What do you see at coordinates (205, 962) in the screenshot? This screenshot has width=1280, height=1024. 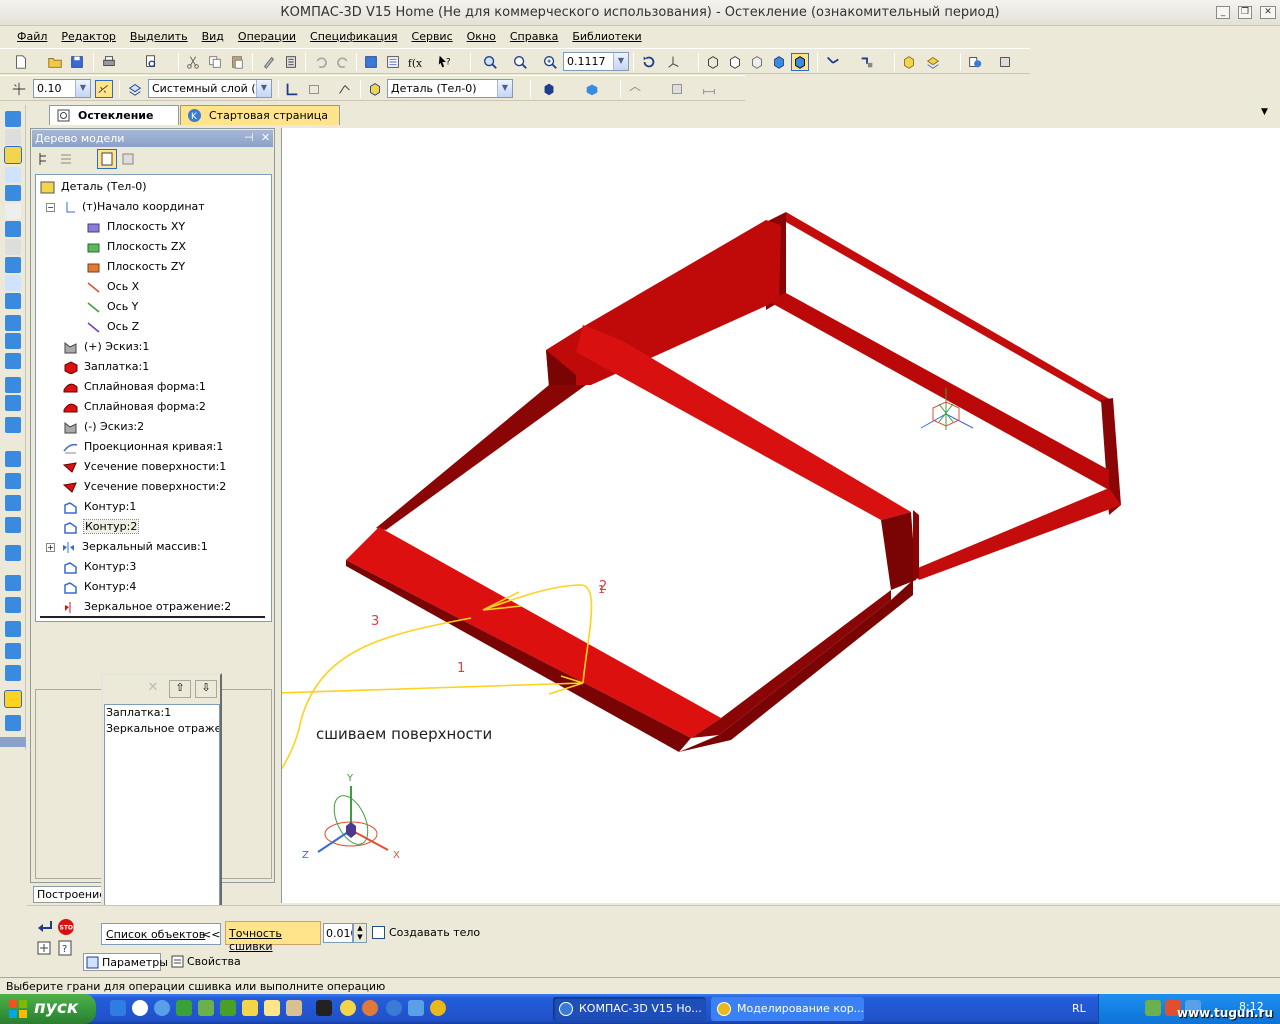 I see `tab-properties: Свойства` at bounding box center [205, 962].